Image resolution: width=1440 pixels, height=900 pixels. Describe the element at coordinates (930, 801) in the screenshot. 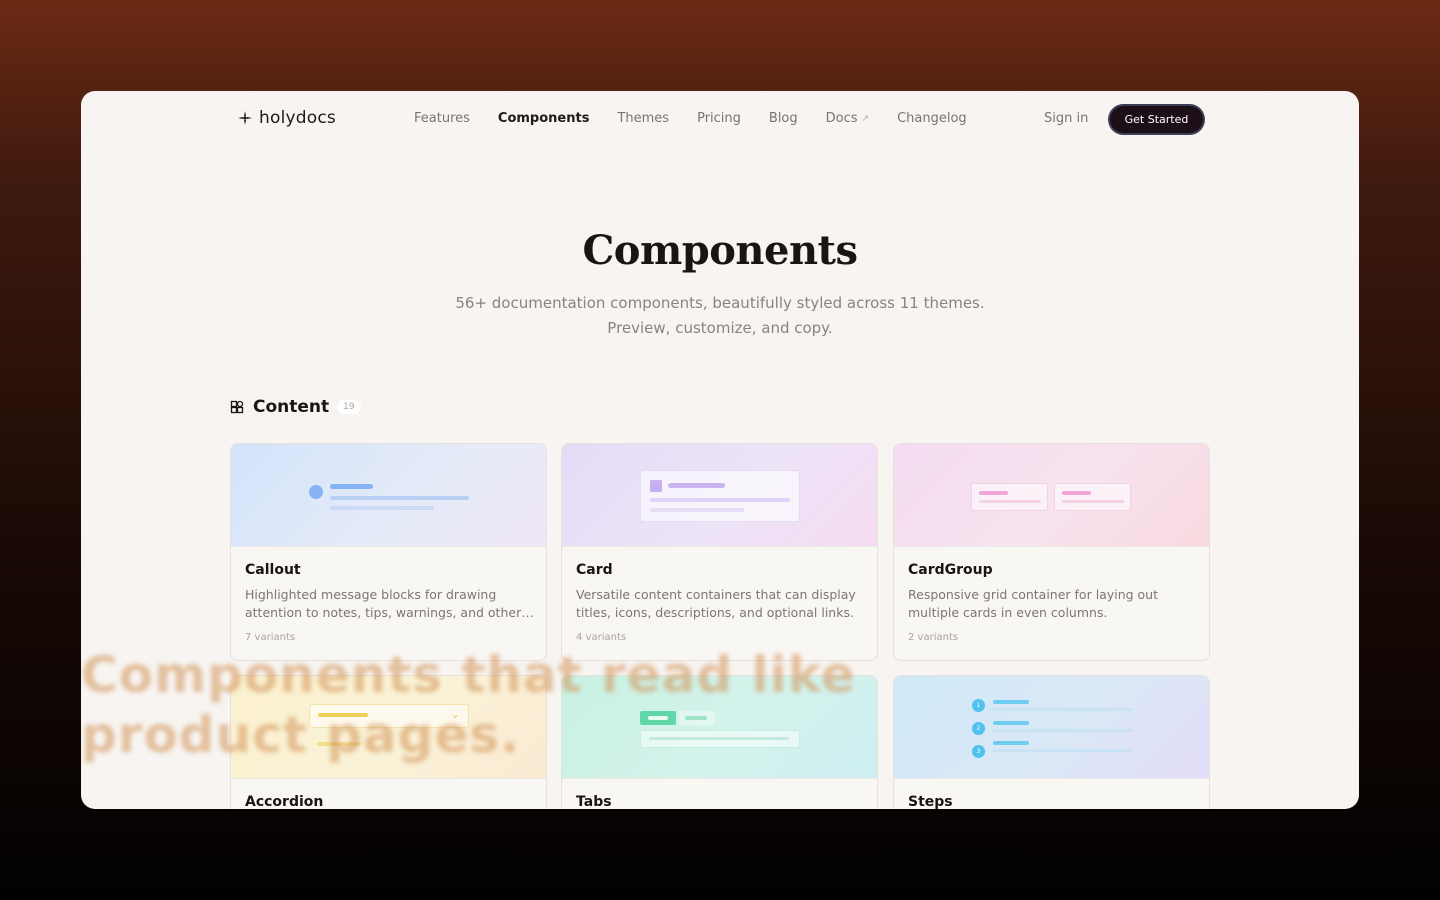

I see `card-title: Steps` at that location.